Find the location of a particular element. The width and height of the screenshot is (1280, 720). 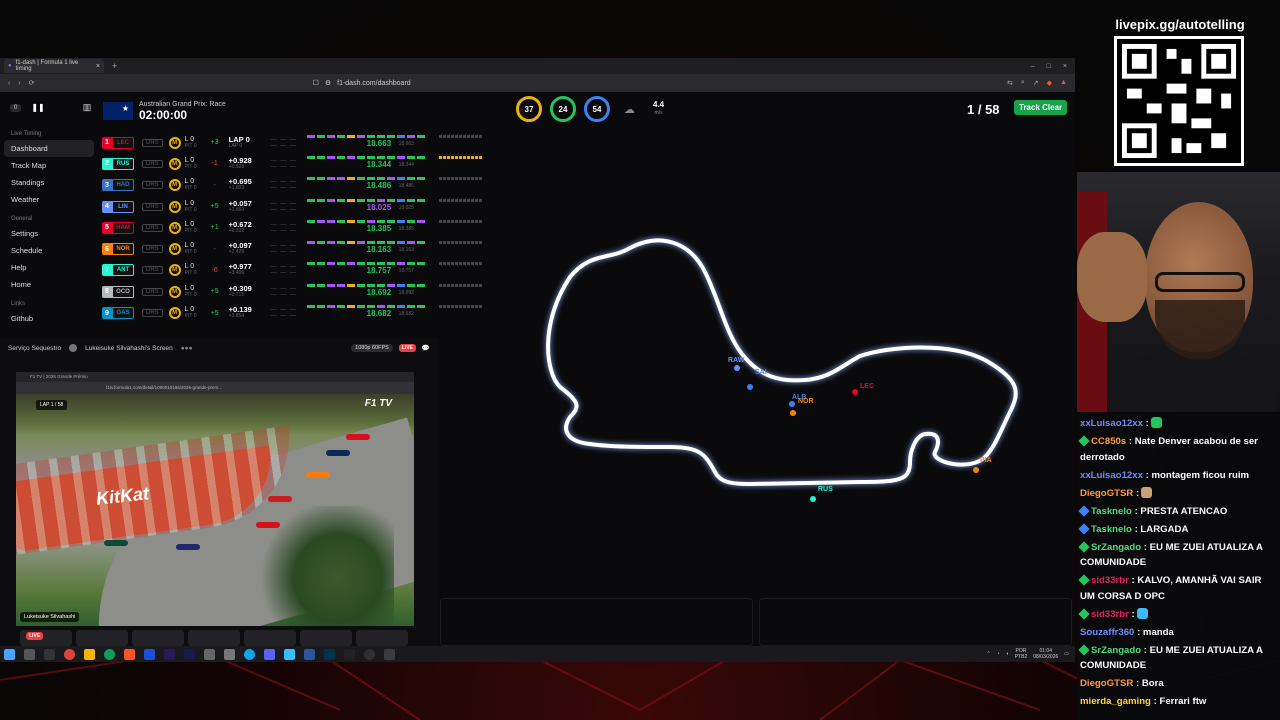

brave-icon is located at coordinates (129, 654).